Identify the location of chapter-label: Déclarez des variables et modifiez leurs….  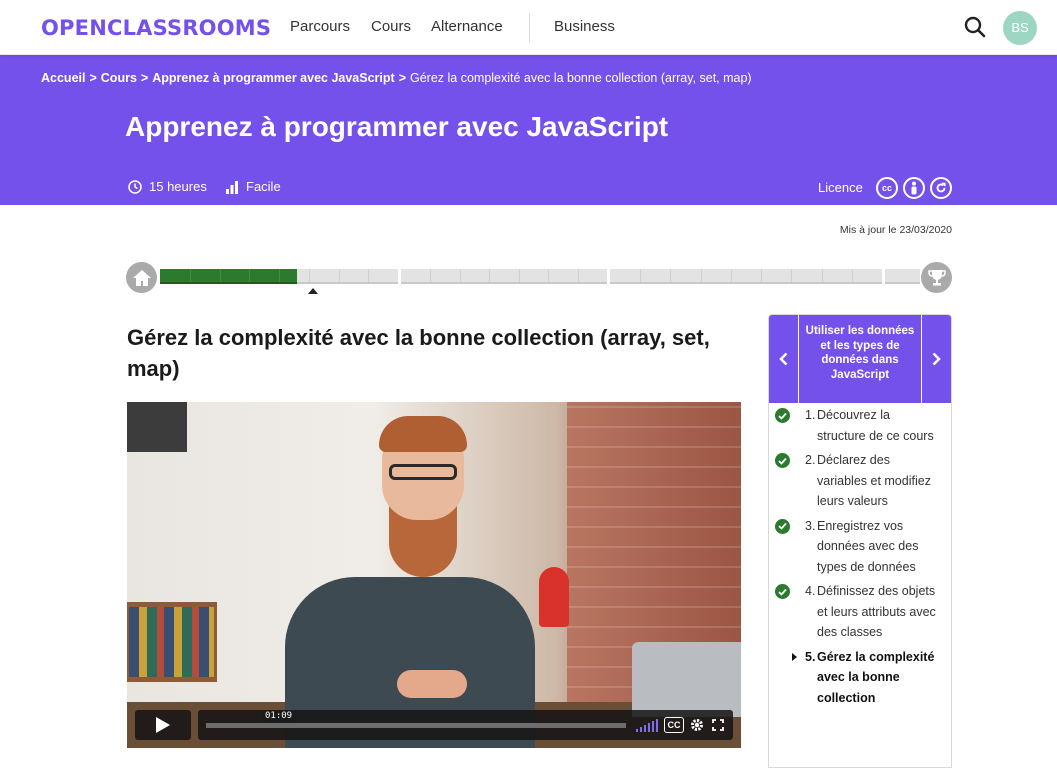
(874, 480).